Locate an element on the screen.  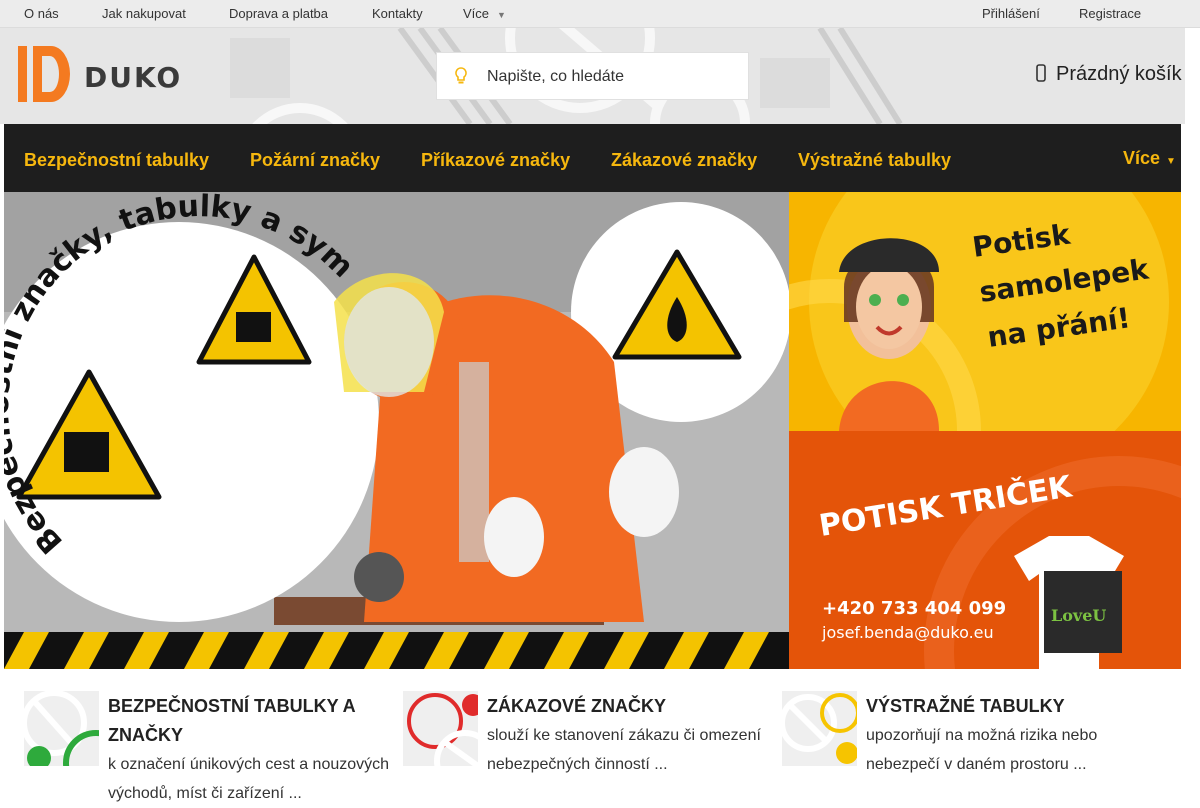
nav-more-menu: Více ▼ is located at coordinates (1149, 158).